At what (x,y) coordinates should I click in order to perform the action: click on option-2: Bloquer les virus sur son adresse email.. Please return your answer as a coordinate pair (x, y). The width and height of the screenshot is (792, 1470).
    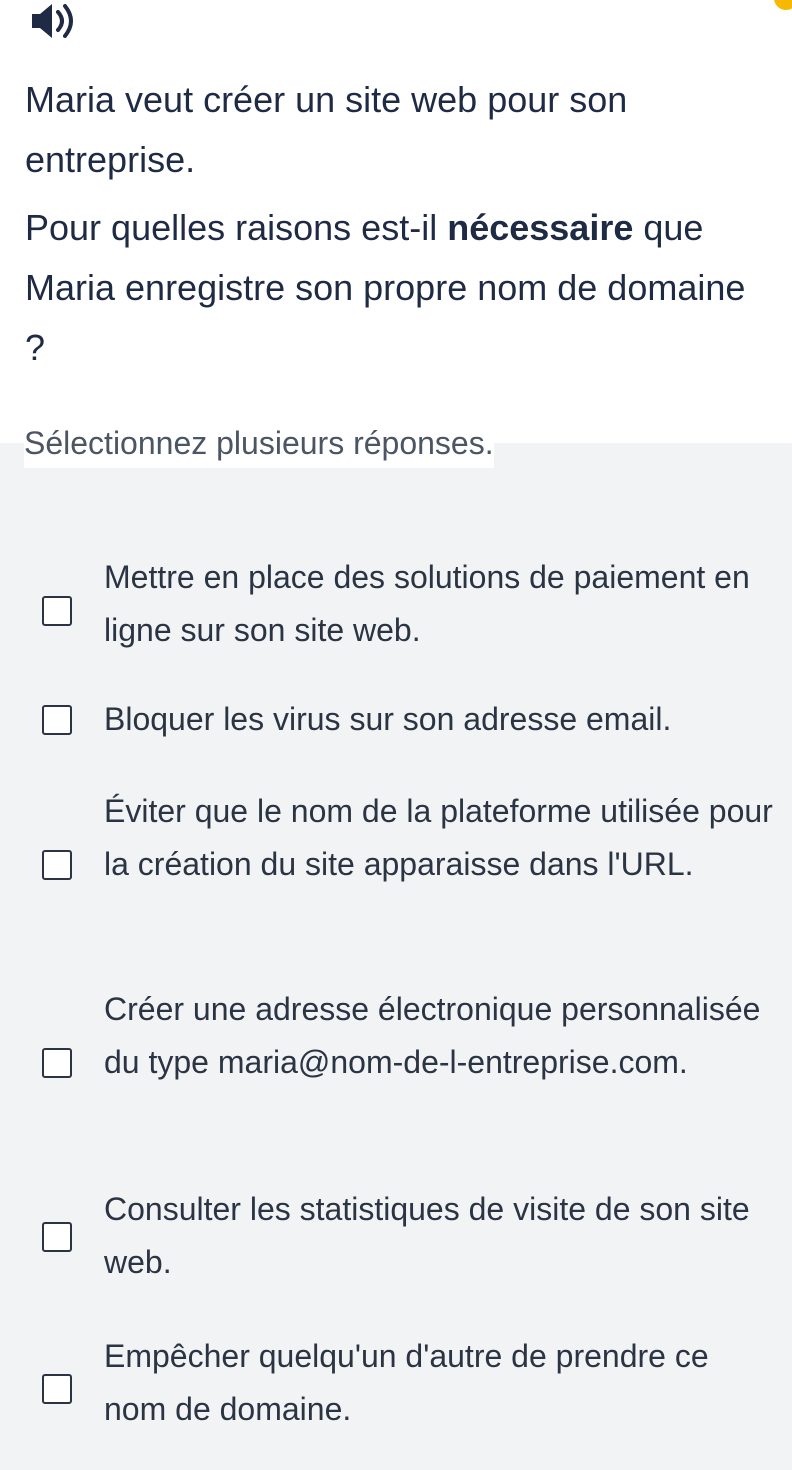
    Looking at the image, I should click on (396, 723).